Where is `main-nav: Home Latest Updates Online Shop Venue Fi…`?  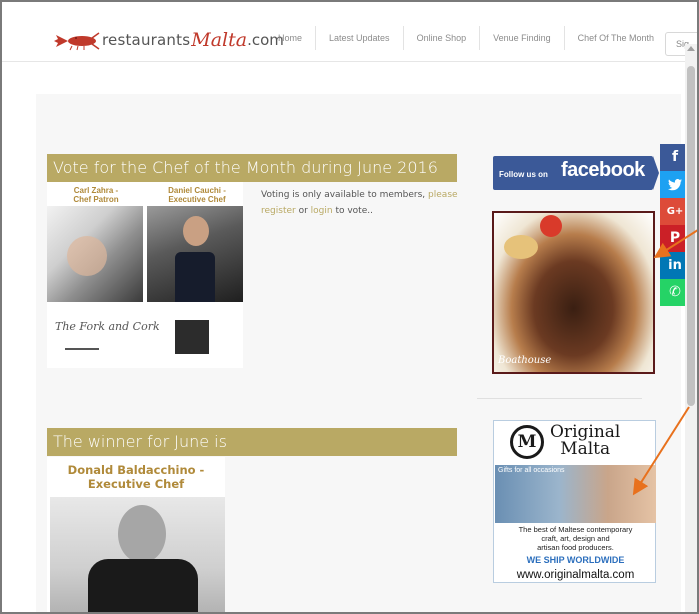 main-nav: Home Latest Updates Online Shop Venue Fi… is located at coordinates (466, 38).